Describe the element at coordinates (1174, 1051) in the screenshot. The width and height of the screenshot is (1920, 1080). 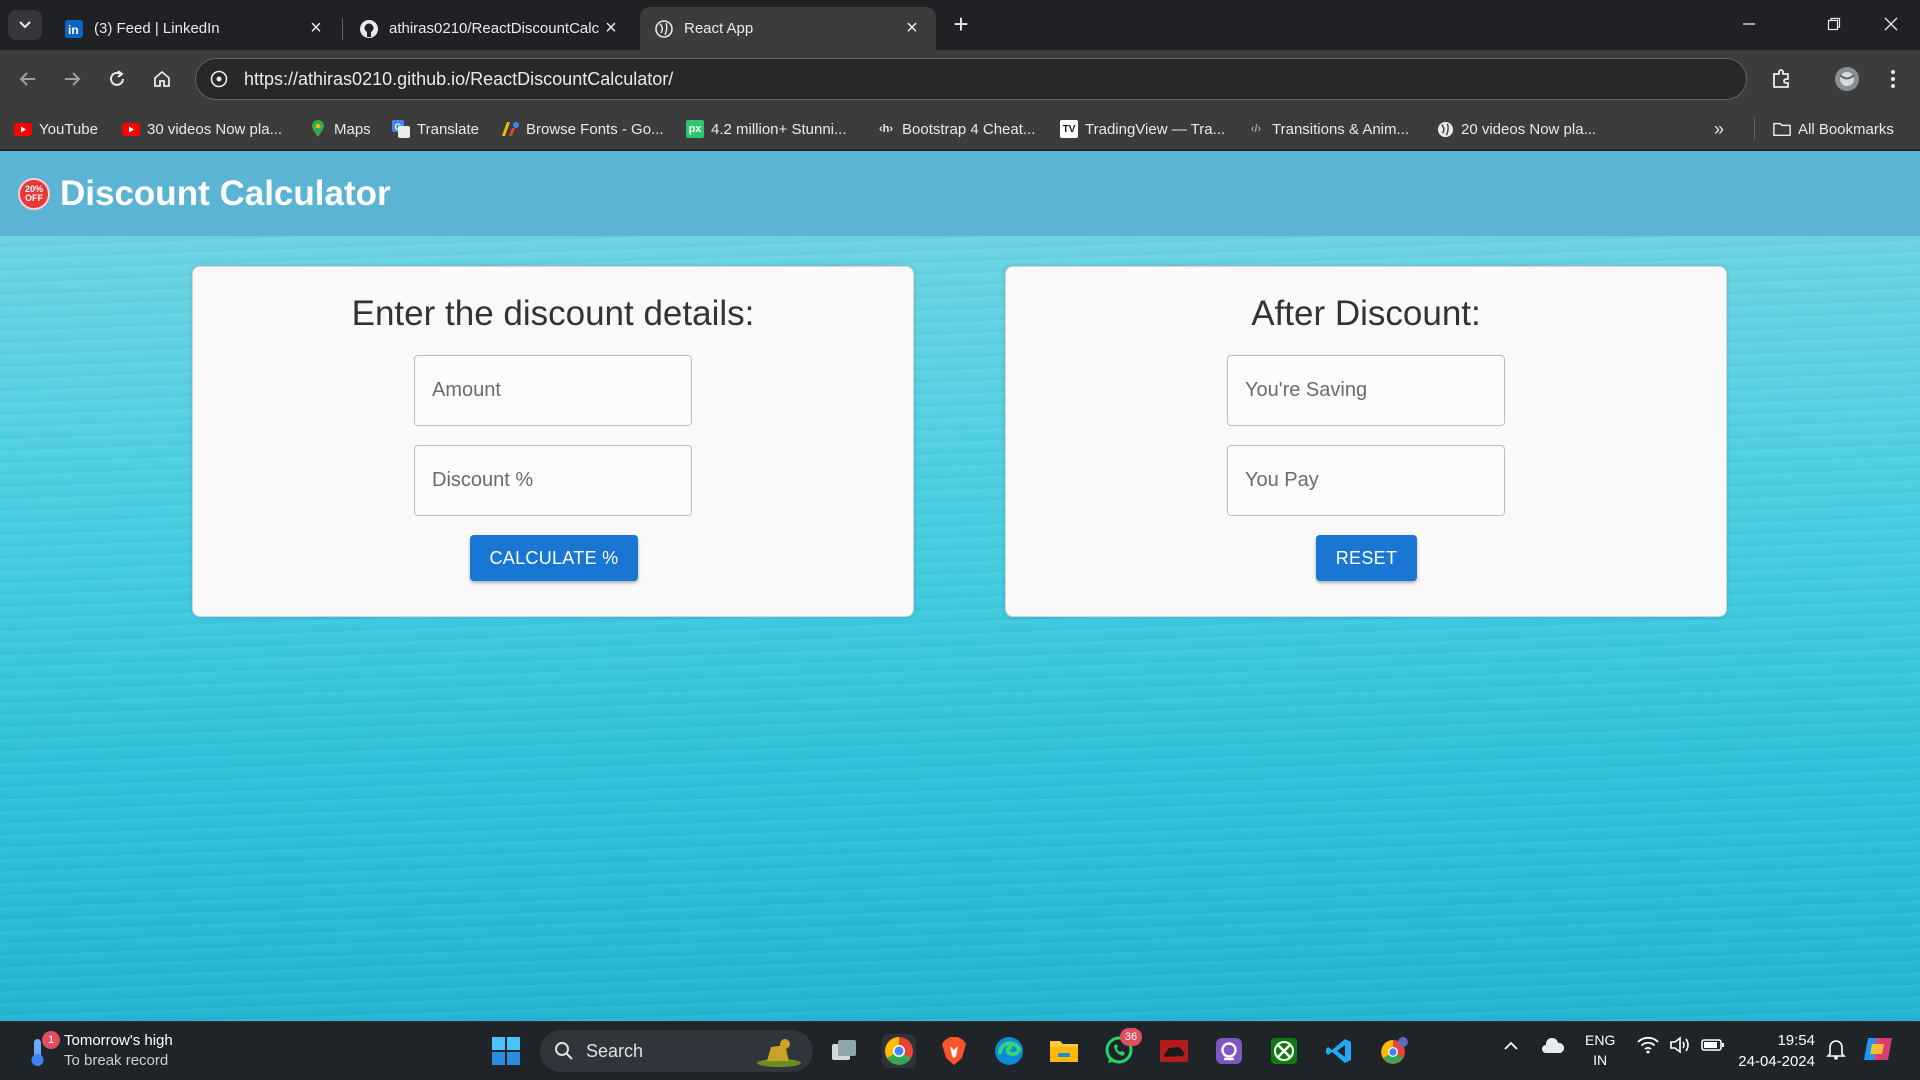
I see `taskbar-app-red` at that location.